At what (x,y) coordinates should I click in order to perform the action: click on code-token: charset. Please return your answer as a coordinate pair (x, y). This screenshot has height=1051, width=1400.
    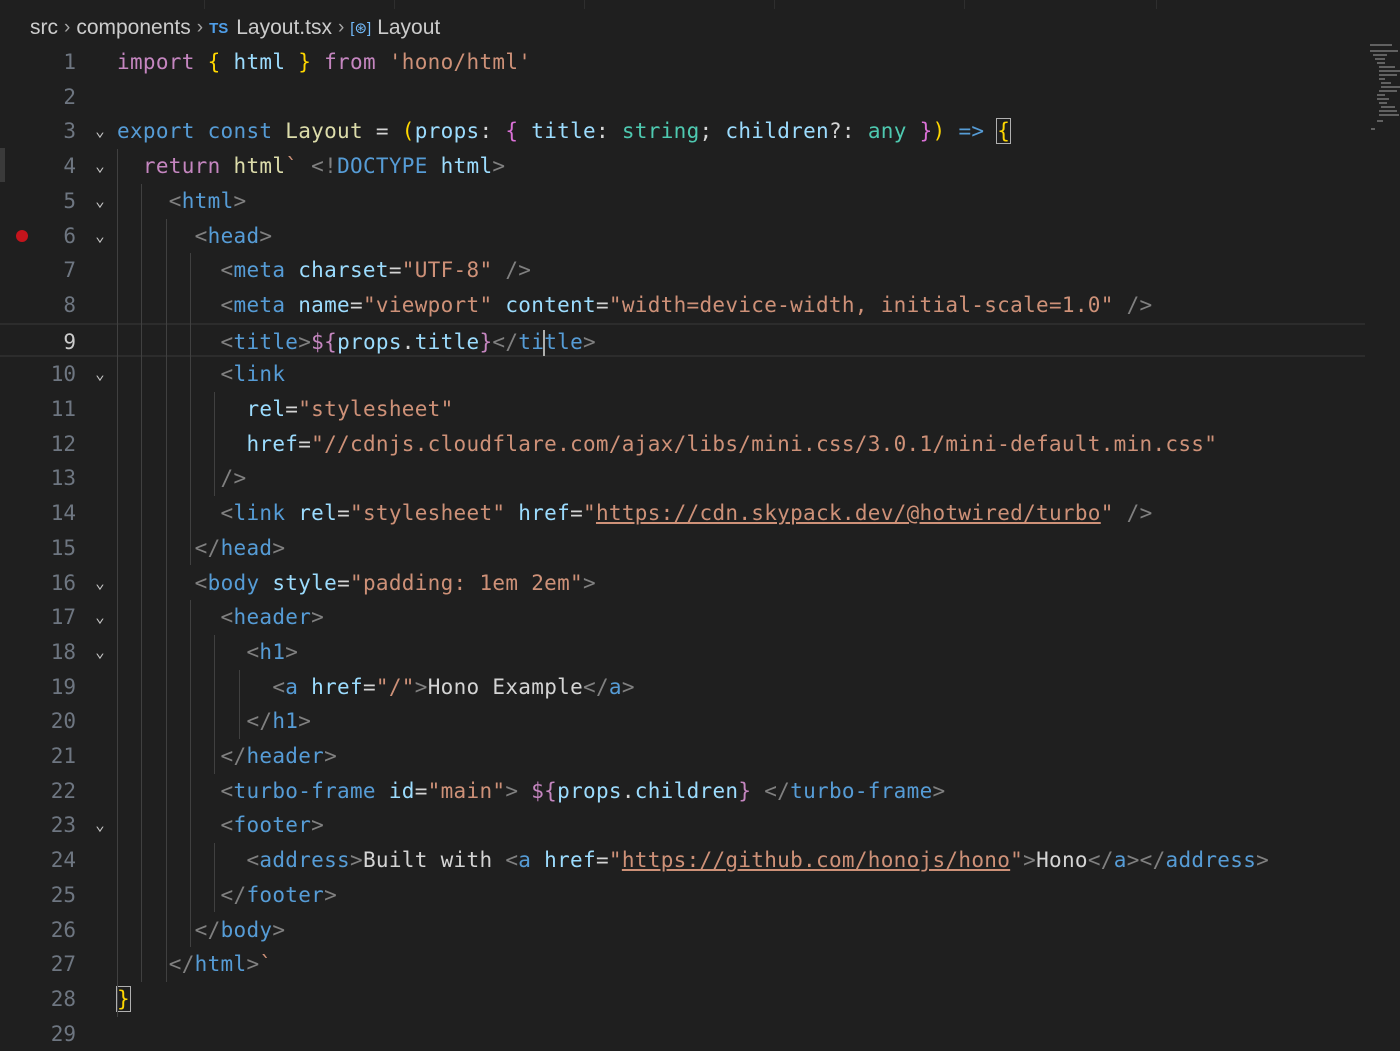
    Looking at the image, I should click on (343, 270).